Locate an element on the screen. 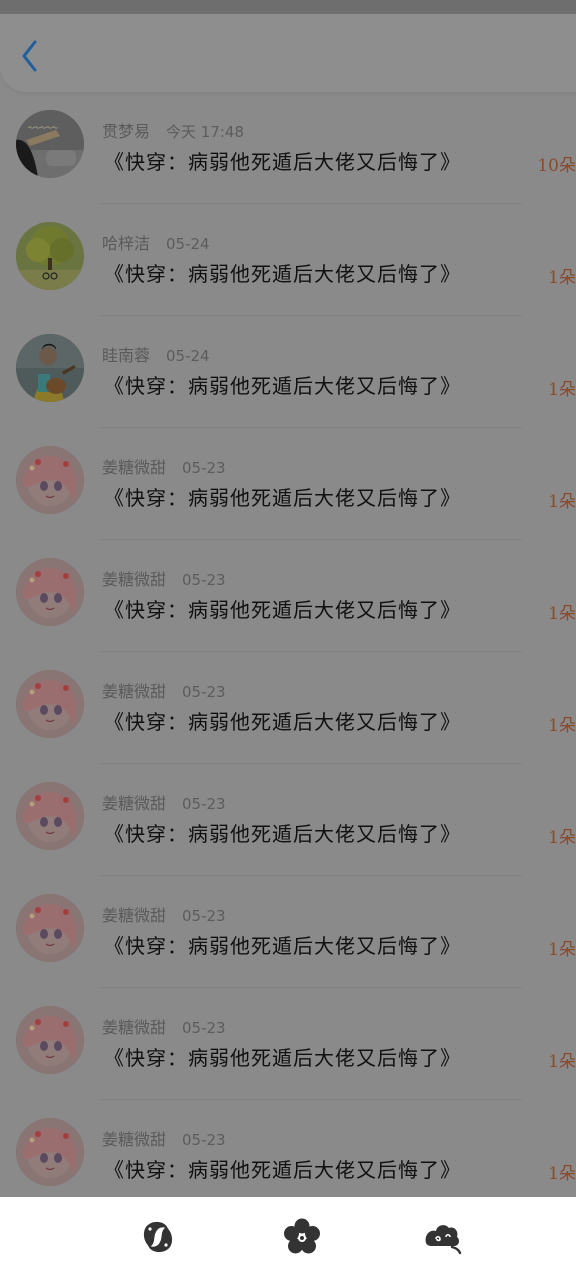  bottom-tab-bar is located at coordinates (288, 1238).